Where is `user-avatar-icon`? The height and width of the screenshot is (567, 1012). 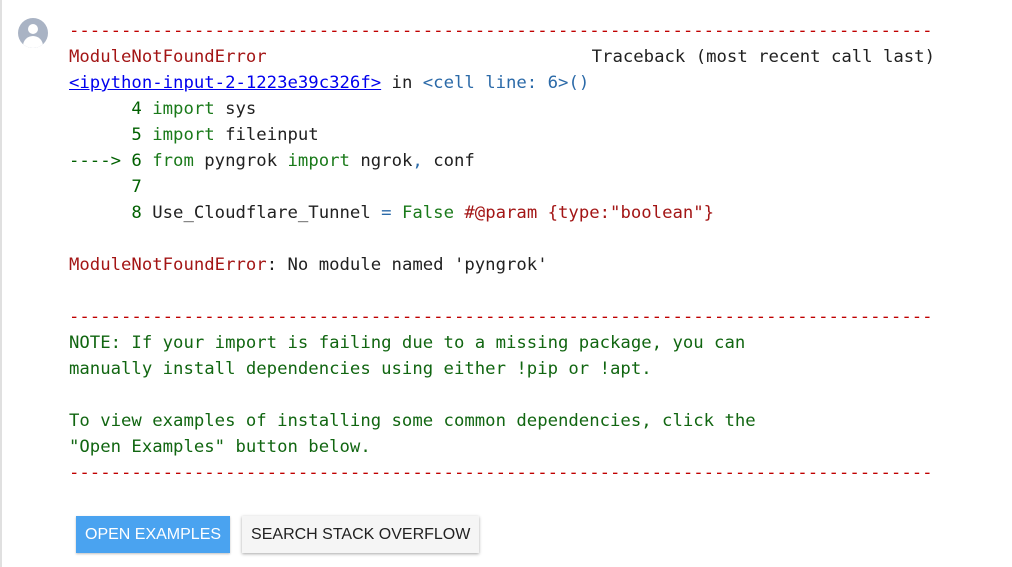 user-avatar-icon is located at coordinates (33, 33).